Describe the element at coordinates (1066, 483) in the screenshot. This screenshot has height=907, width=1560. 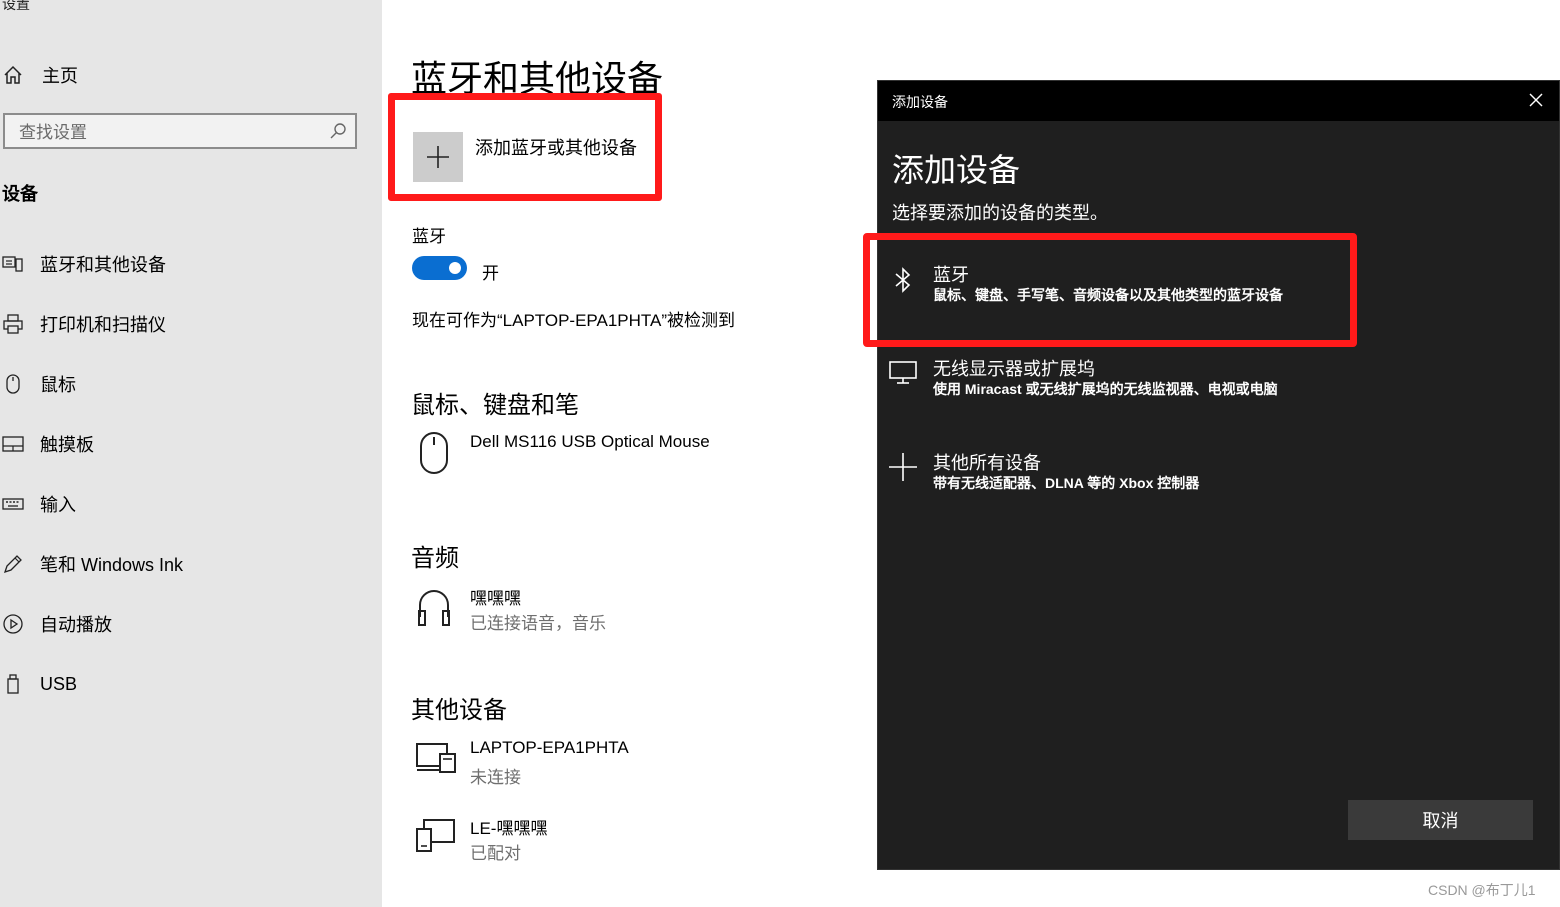
I see `option-desc: 带有无线适配器、DLNA 等的 Xbox 控制器` at that location.